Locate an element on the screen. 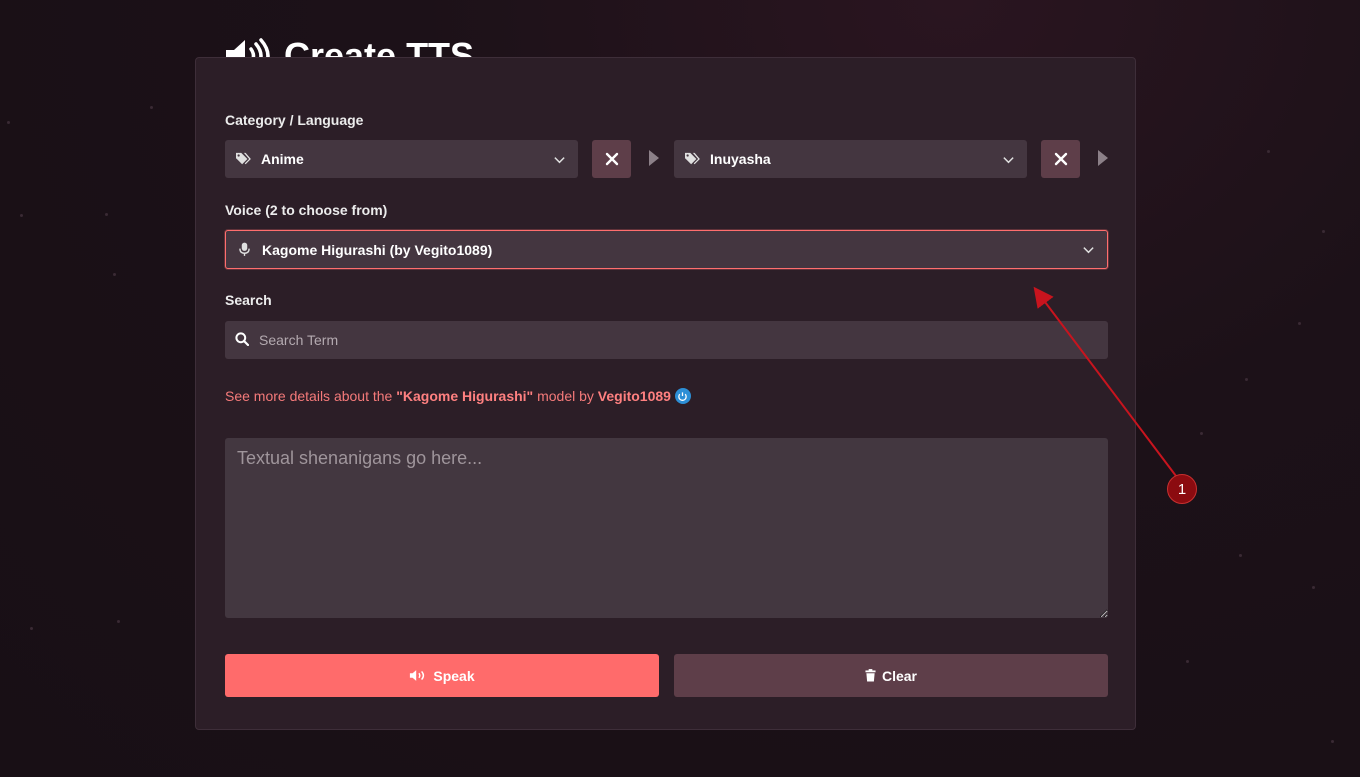  clear-language-button is located at coordinates (1060, 159).